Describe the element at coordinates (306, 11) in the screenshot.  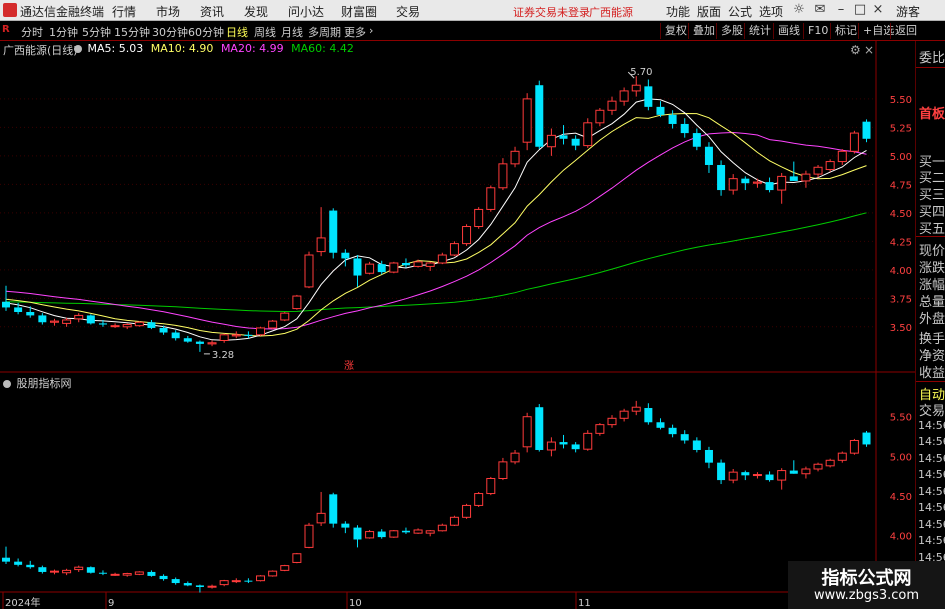
I see `menu-wenxiaoda: 问小达` at that location.